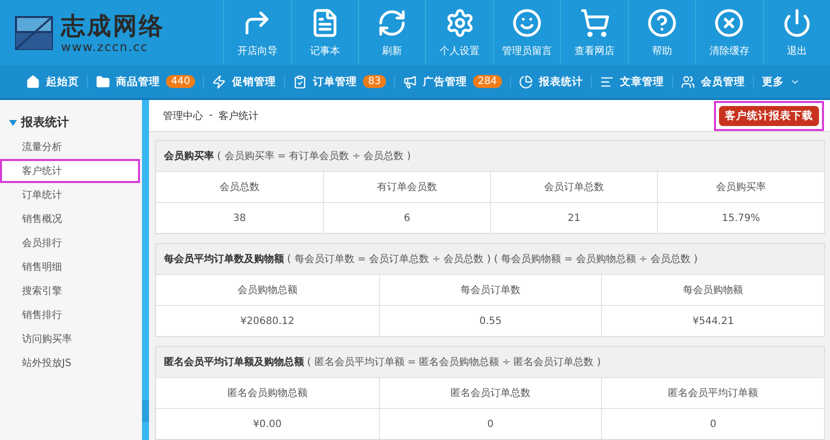  I want to click on panel-title: 会员购买率 ( 会员购买率 = 有订单会员数 ÷ 会员总数 ), so click(490, 156).